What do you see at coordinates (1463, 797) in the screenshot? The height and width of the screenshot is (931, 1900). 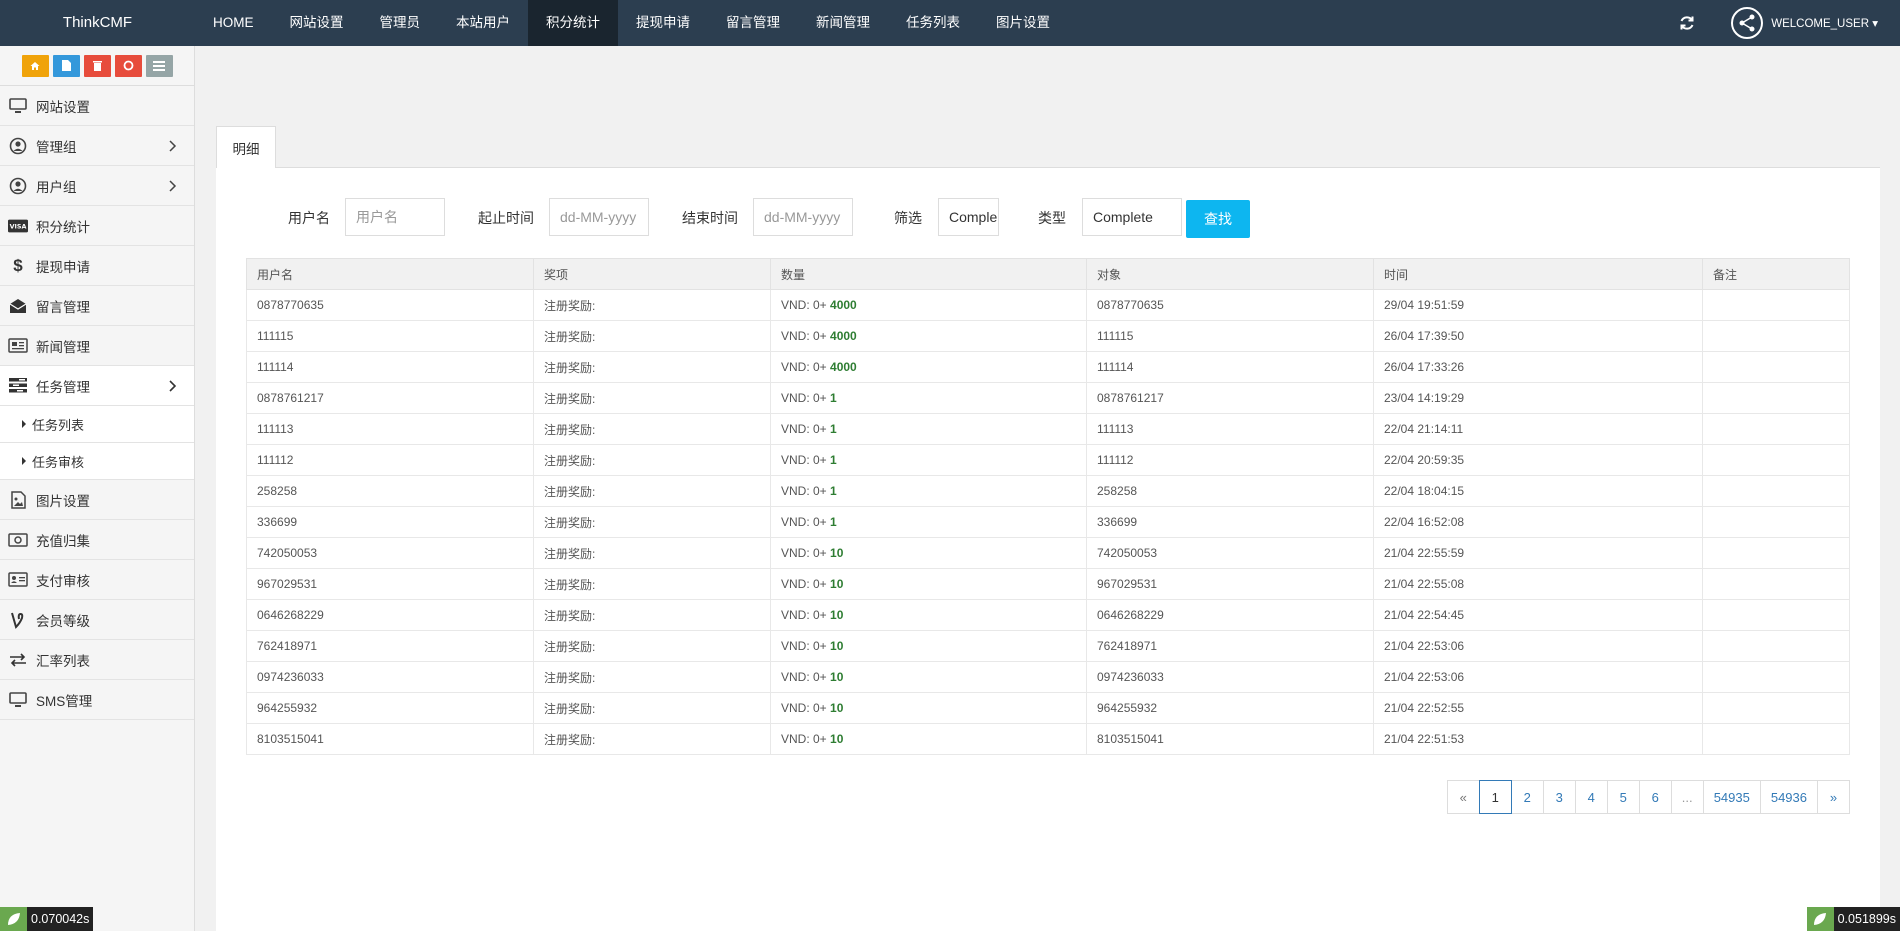 I see `page-prev: «` at bounding box center [1463, 797].